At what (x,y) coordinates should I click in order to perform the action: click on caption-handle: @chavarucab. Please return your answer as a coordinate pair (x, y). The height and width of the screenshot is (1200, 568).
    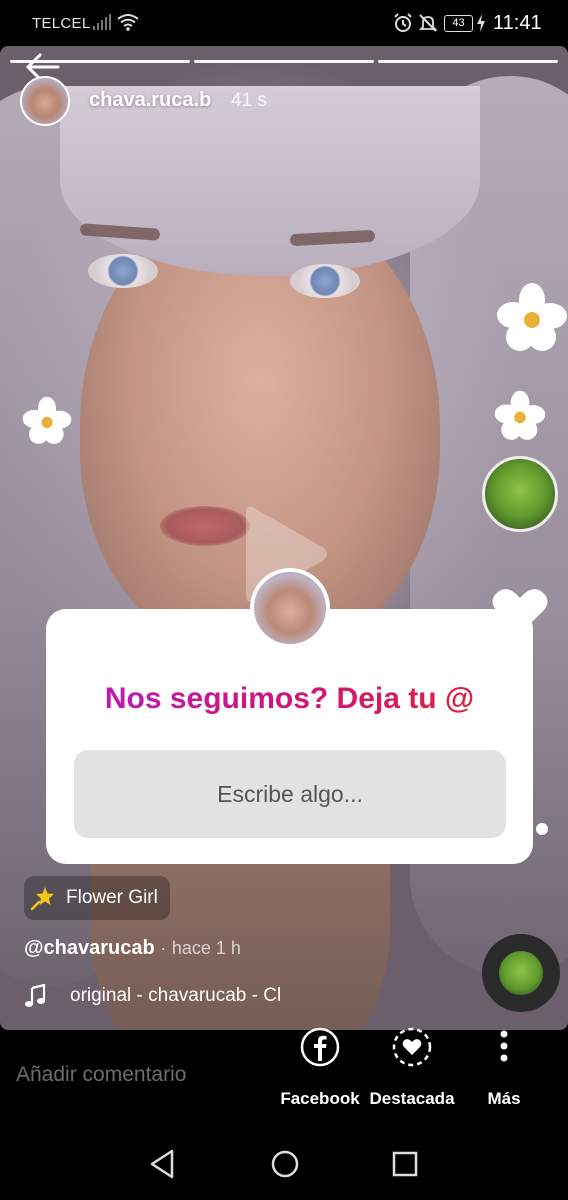
    Looking at the image, I should click on (89, 948).